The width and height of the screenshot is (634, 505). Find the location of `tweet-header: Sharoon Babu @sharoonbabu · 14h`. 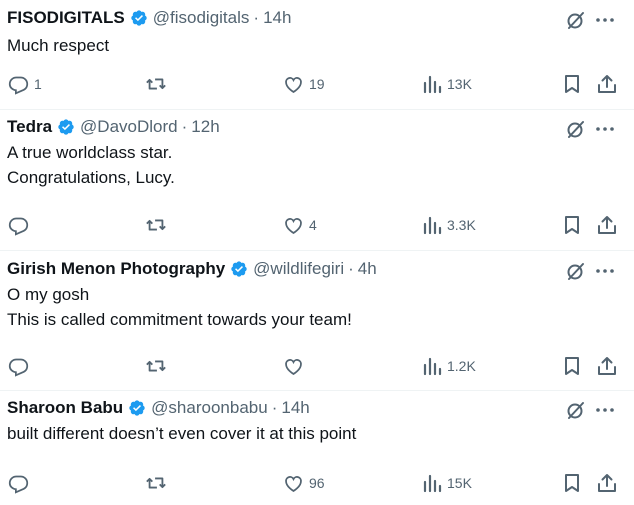

tweet-header: Sharoon Babu @sharoonbabu · 14h is located at coordinates (158, 408).